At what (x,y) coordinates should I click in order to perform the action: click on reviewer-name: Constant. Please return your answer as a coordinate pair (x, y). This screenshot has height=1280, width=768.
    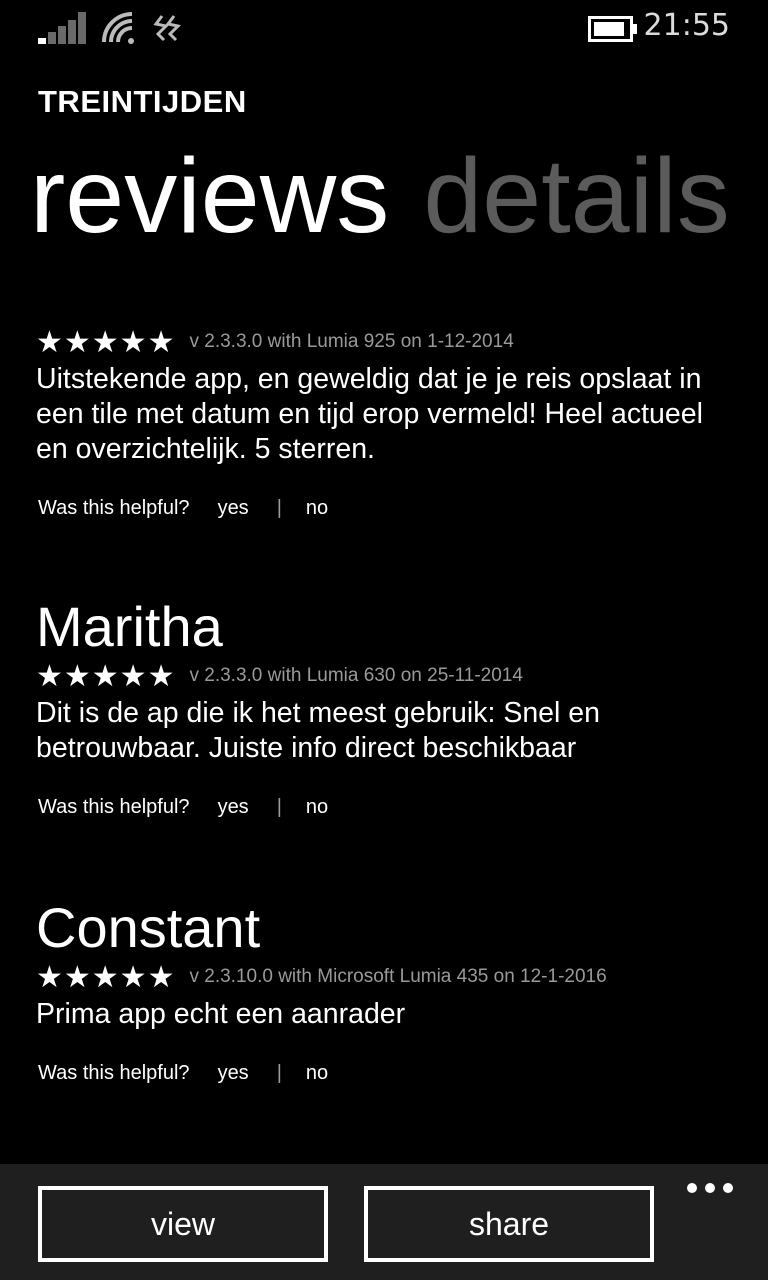
    Looking at the image, I should click on (148, 927).